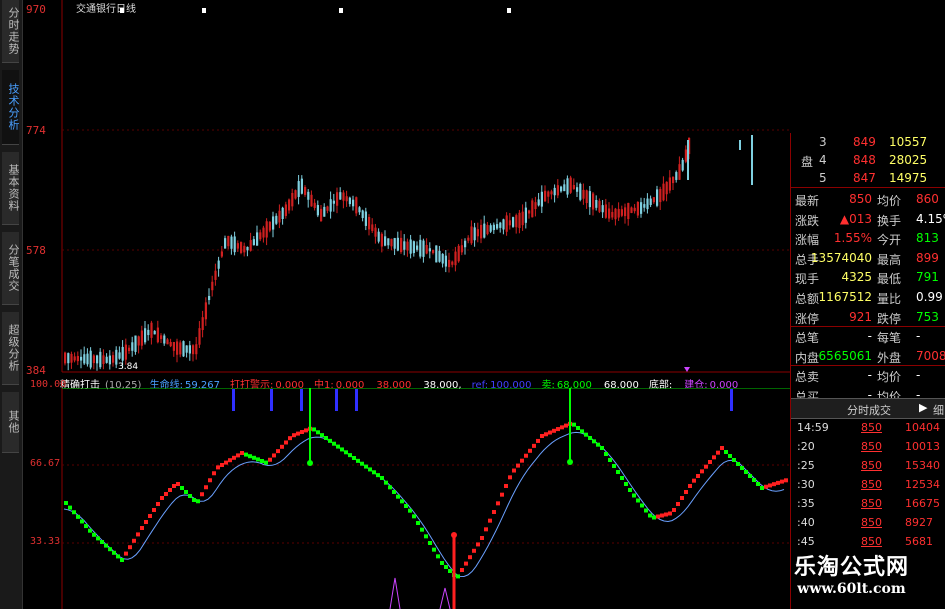 This screenshot has width=945, height=609. I want to click on detail-toggle: 细, so click(938, 410).